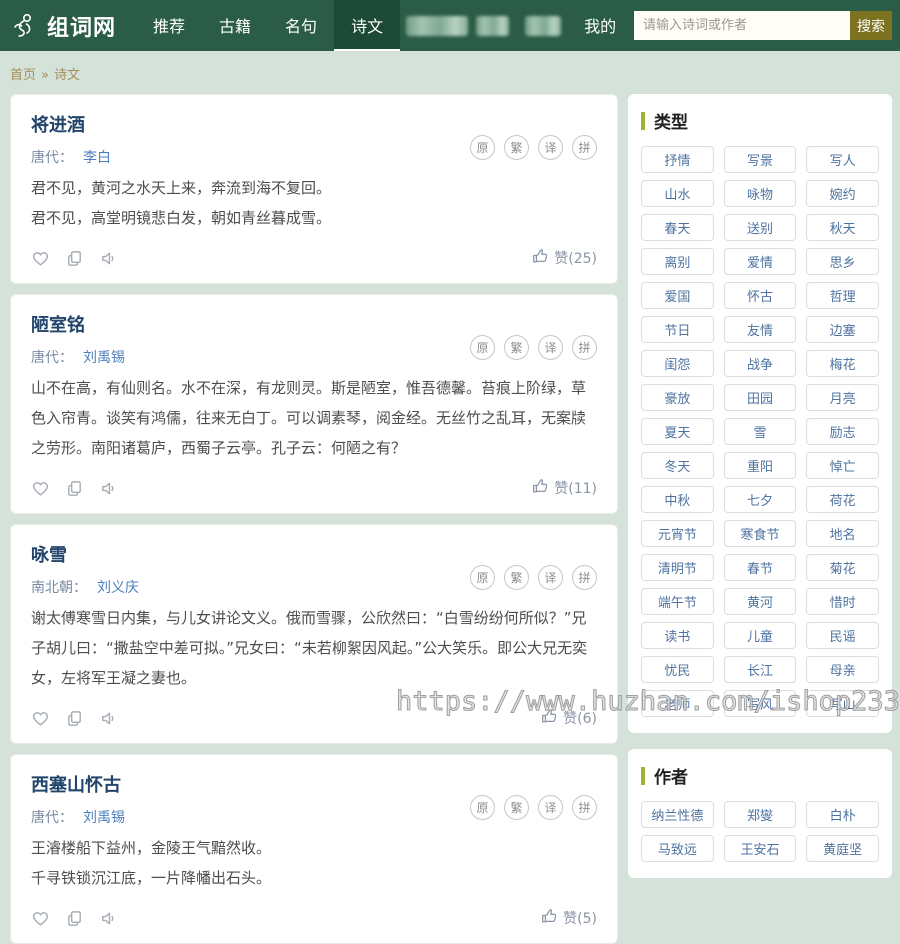  Describe the element at coordinates (842, 295) in the screenshot. I see `type-tag: 哲理` at that location.